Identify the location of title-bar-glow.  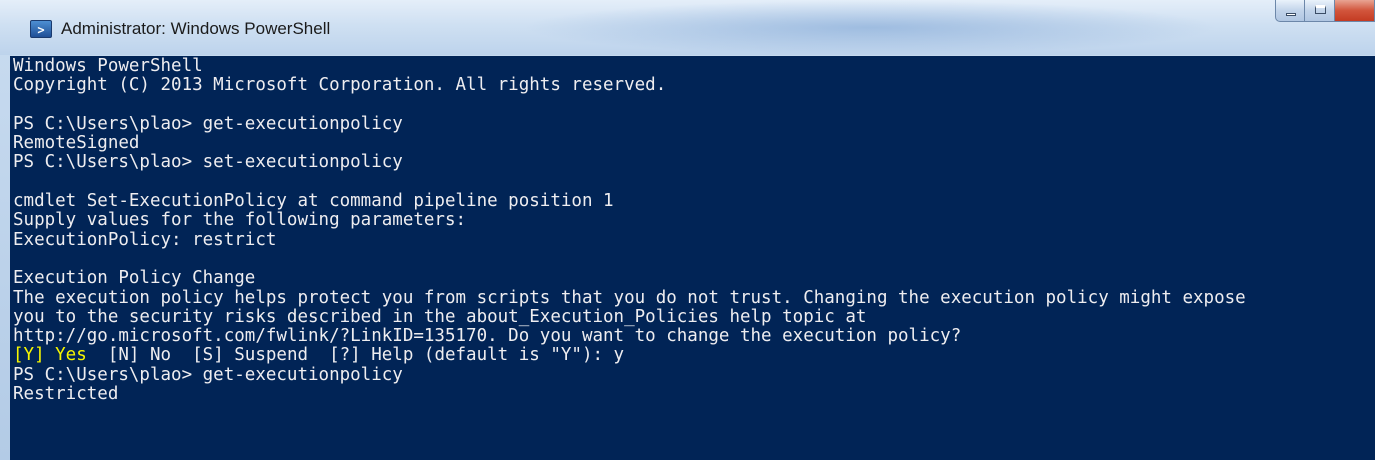
(870, 27).